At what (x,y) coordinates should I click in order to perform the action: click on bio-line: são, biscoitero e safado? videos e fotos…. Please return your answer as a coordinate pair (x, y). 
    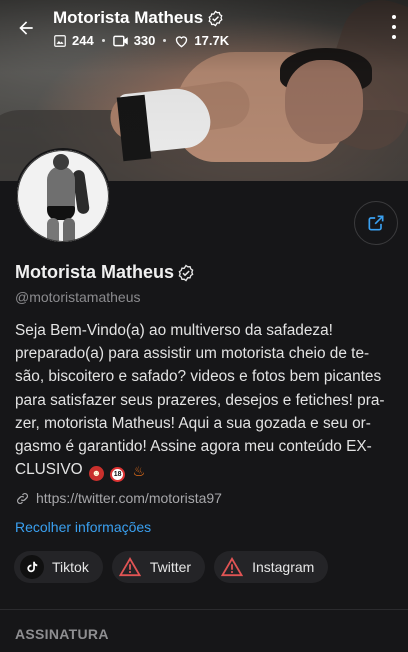
    Looking at the image, I should click on (198, 377).